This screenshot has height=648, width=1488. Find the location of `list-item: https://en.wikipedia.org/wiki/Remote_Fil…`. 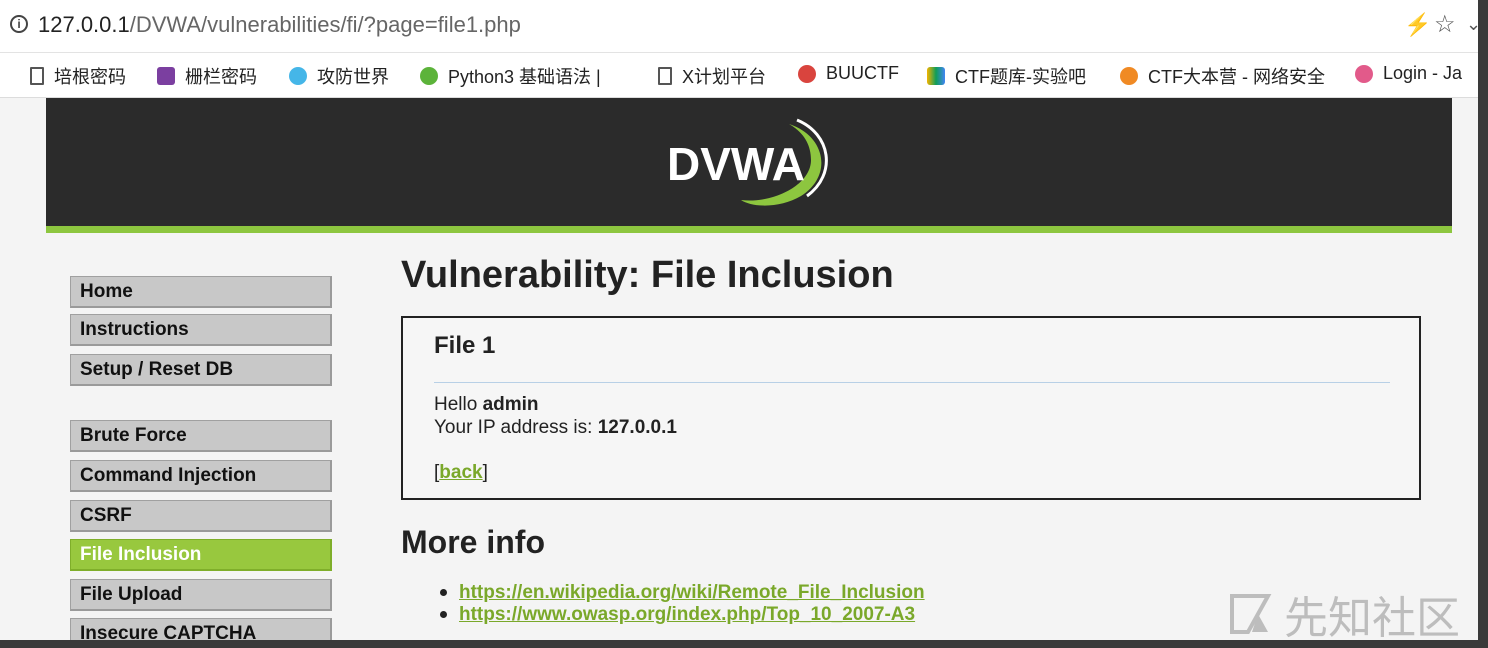

list-item: https://en.wikipedia.org/wiki/Remote_Fil… is located at coordinates (682, 593).